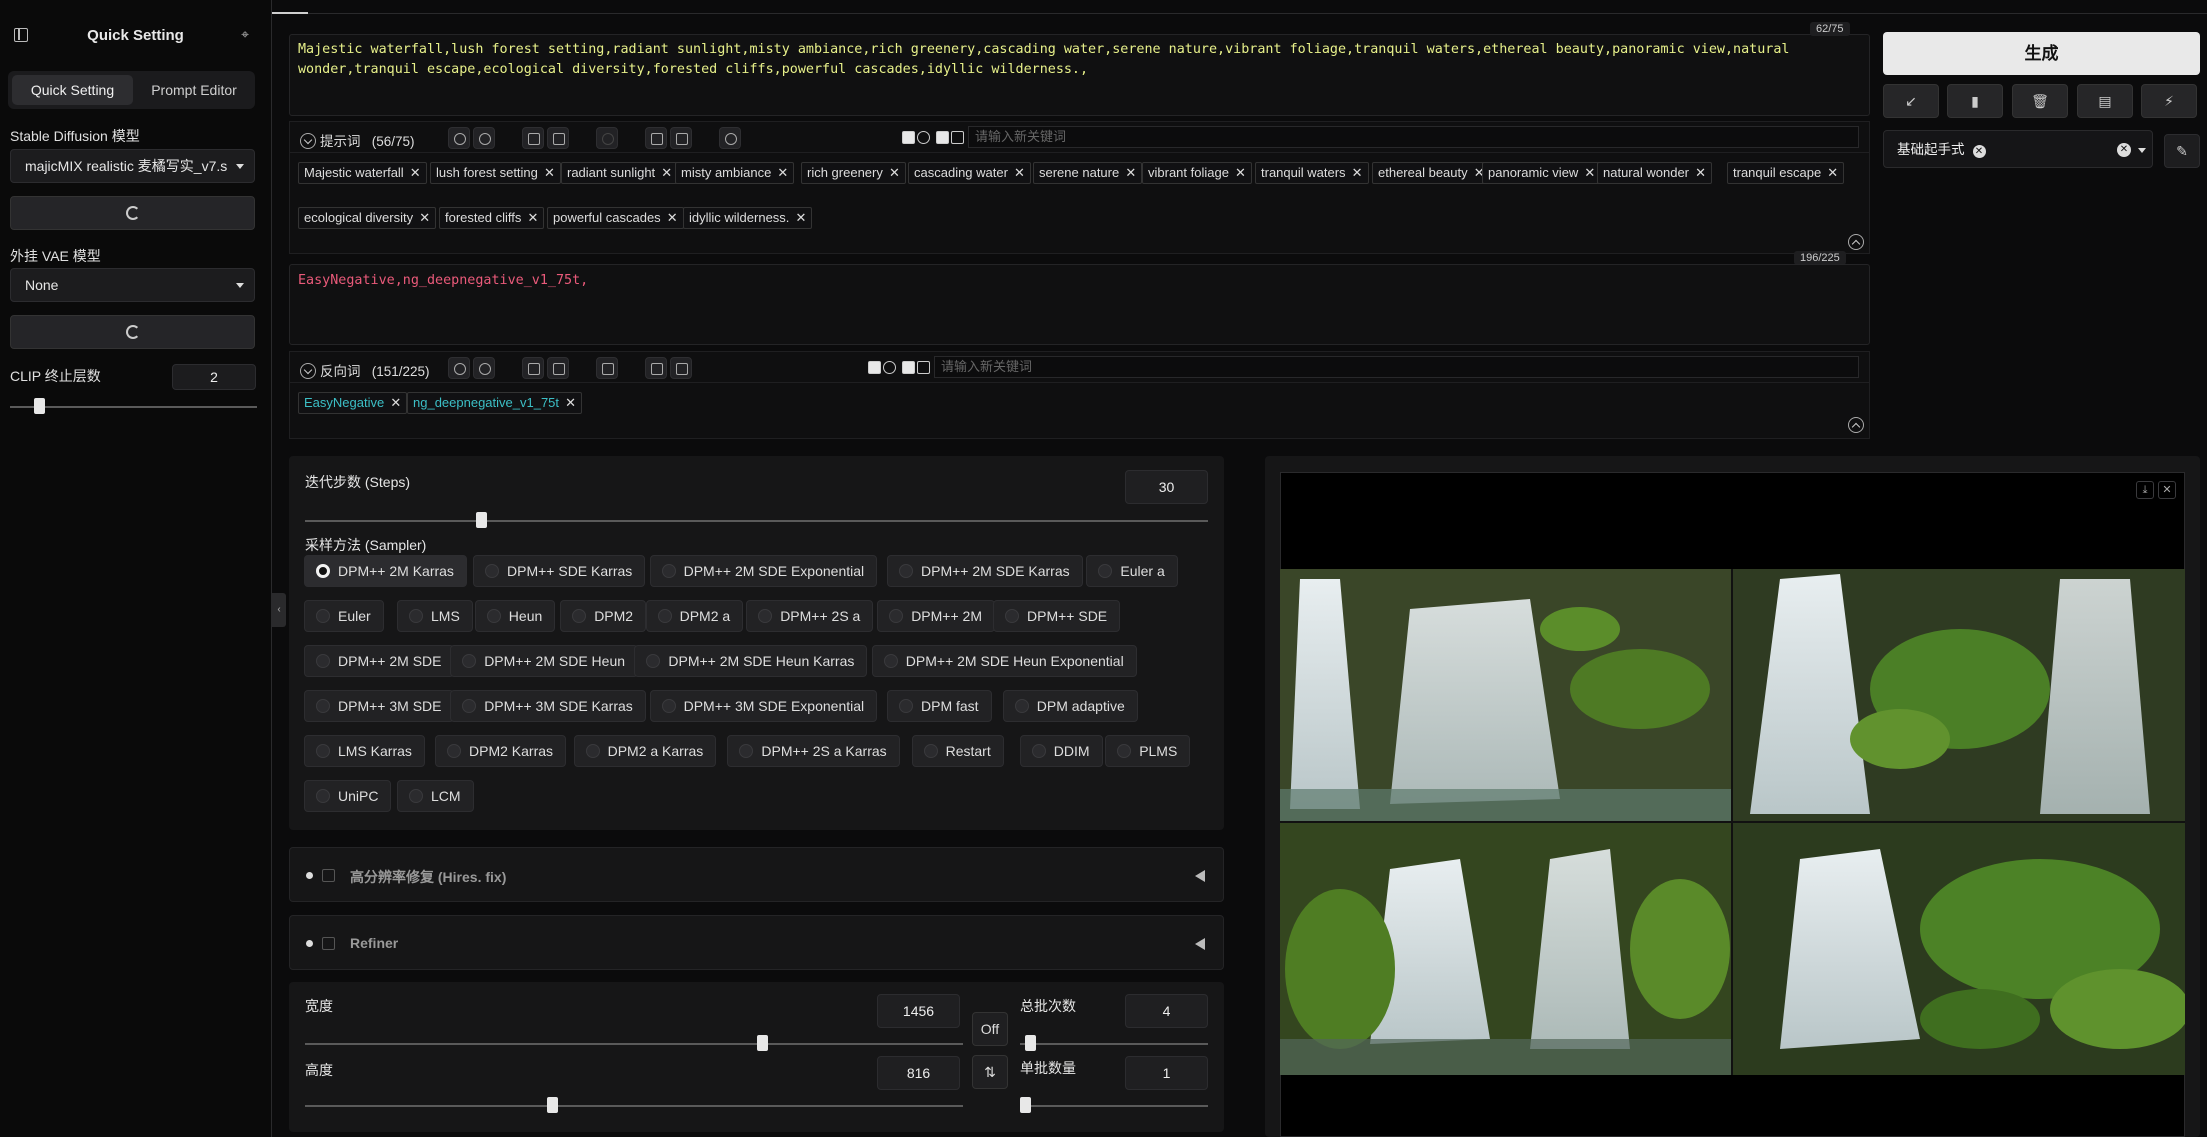 This screenshot has height=1137, width=2207. I want to click on tab-quick-setting: Quick Setting, so click(72, 90).